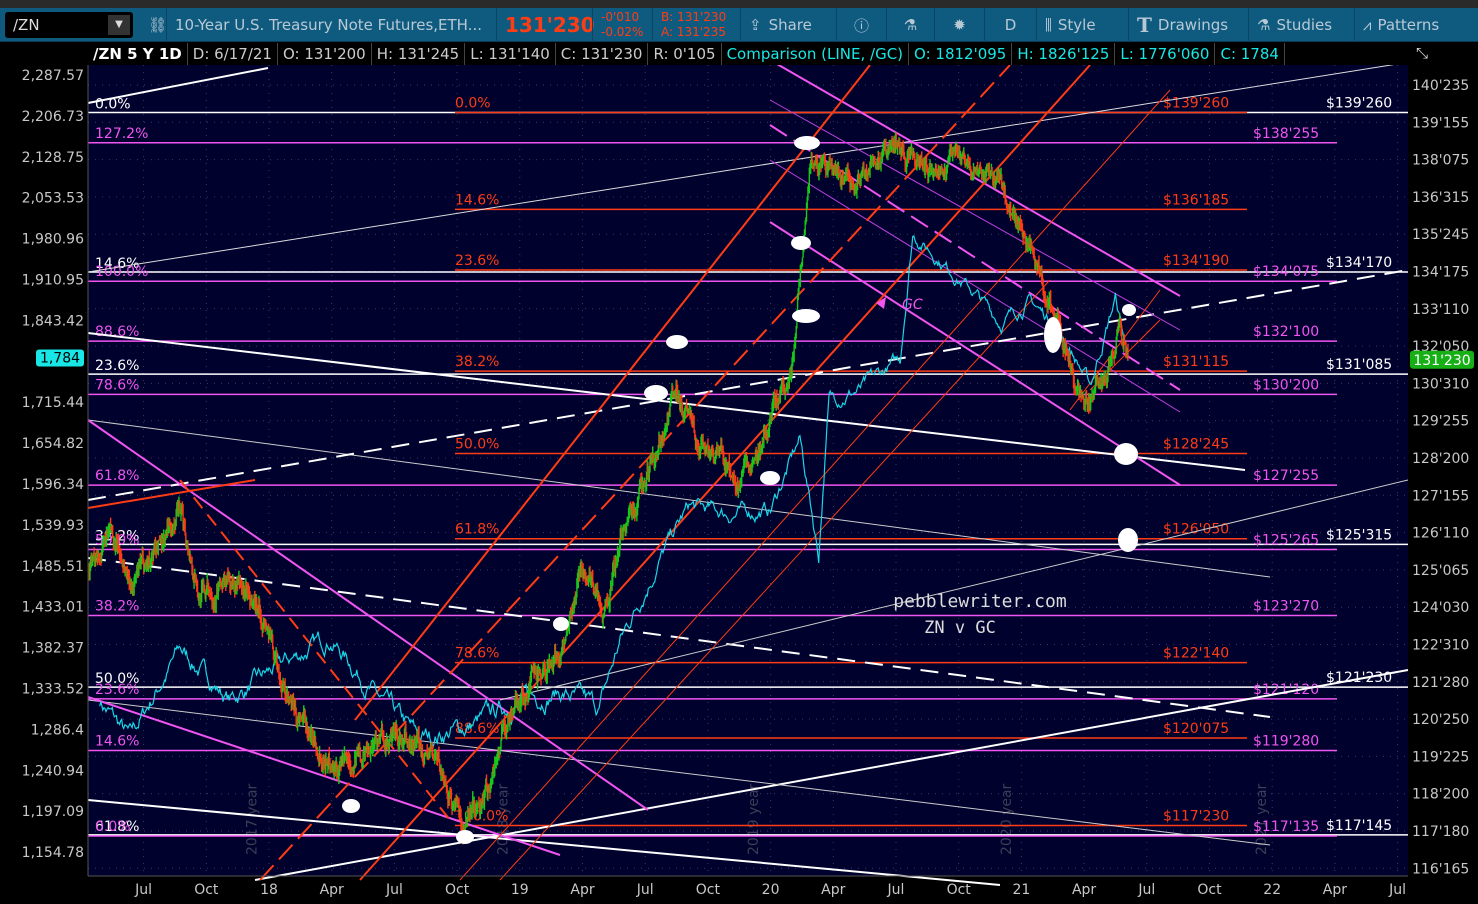 The image size is (1478, 904). I want to click on gc-last-badge-label: 1,784, so click(60, 359).